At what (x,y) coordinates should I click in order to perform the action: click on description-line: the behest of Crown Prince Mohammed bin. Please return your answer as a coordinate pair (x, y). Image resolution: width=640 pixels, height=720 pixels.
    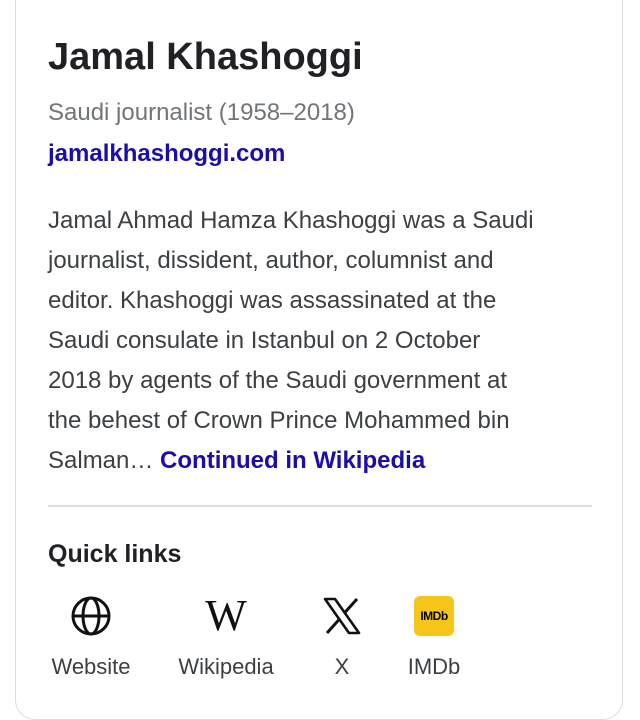
    Looking at the image, I should click on (279, 420).